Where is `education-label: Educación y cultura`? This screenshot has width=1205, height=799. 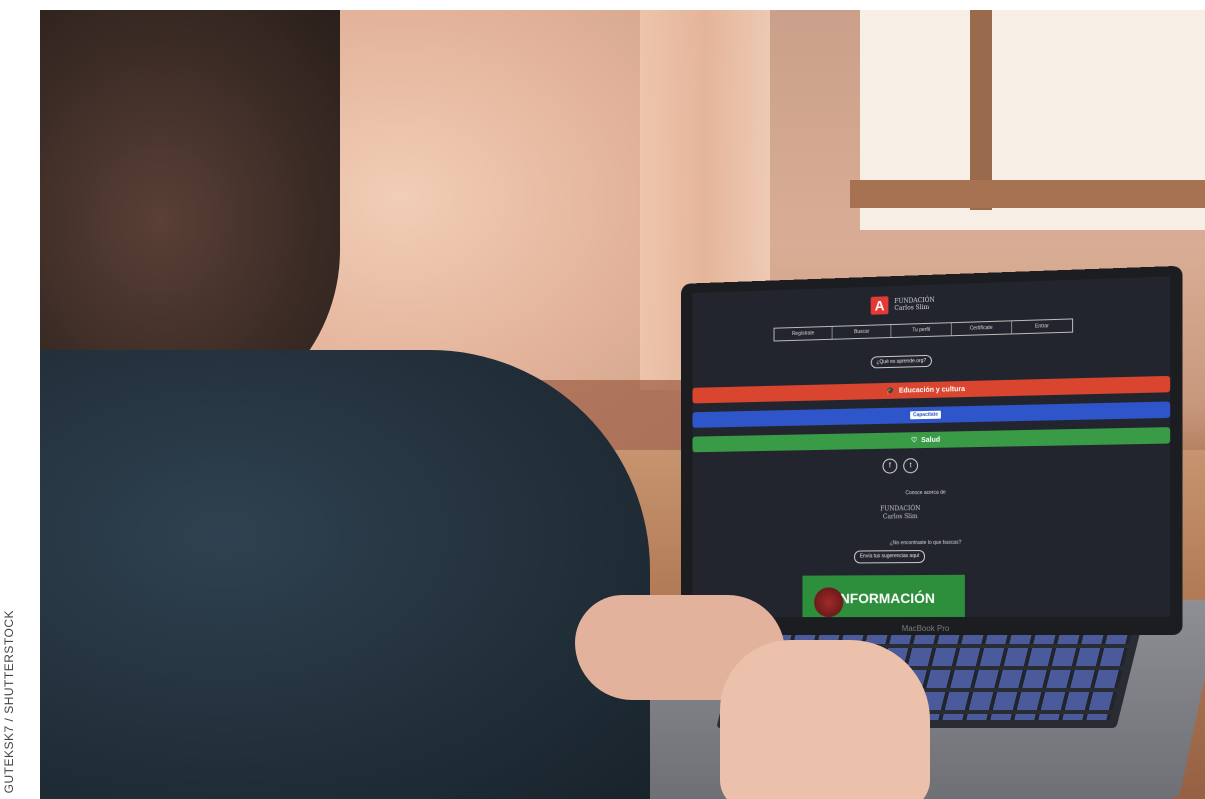
education-label: Educación y cultura is located at coordinates (931, 390).